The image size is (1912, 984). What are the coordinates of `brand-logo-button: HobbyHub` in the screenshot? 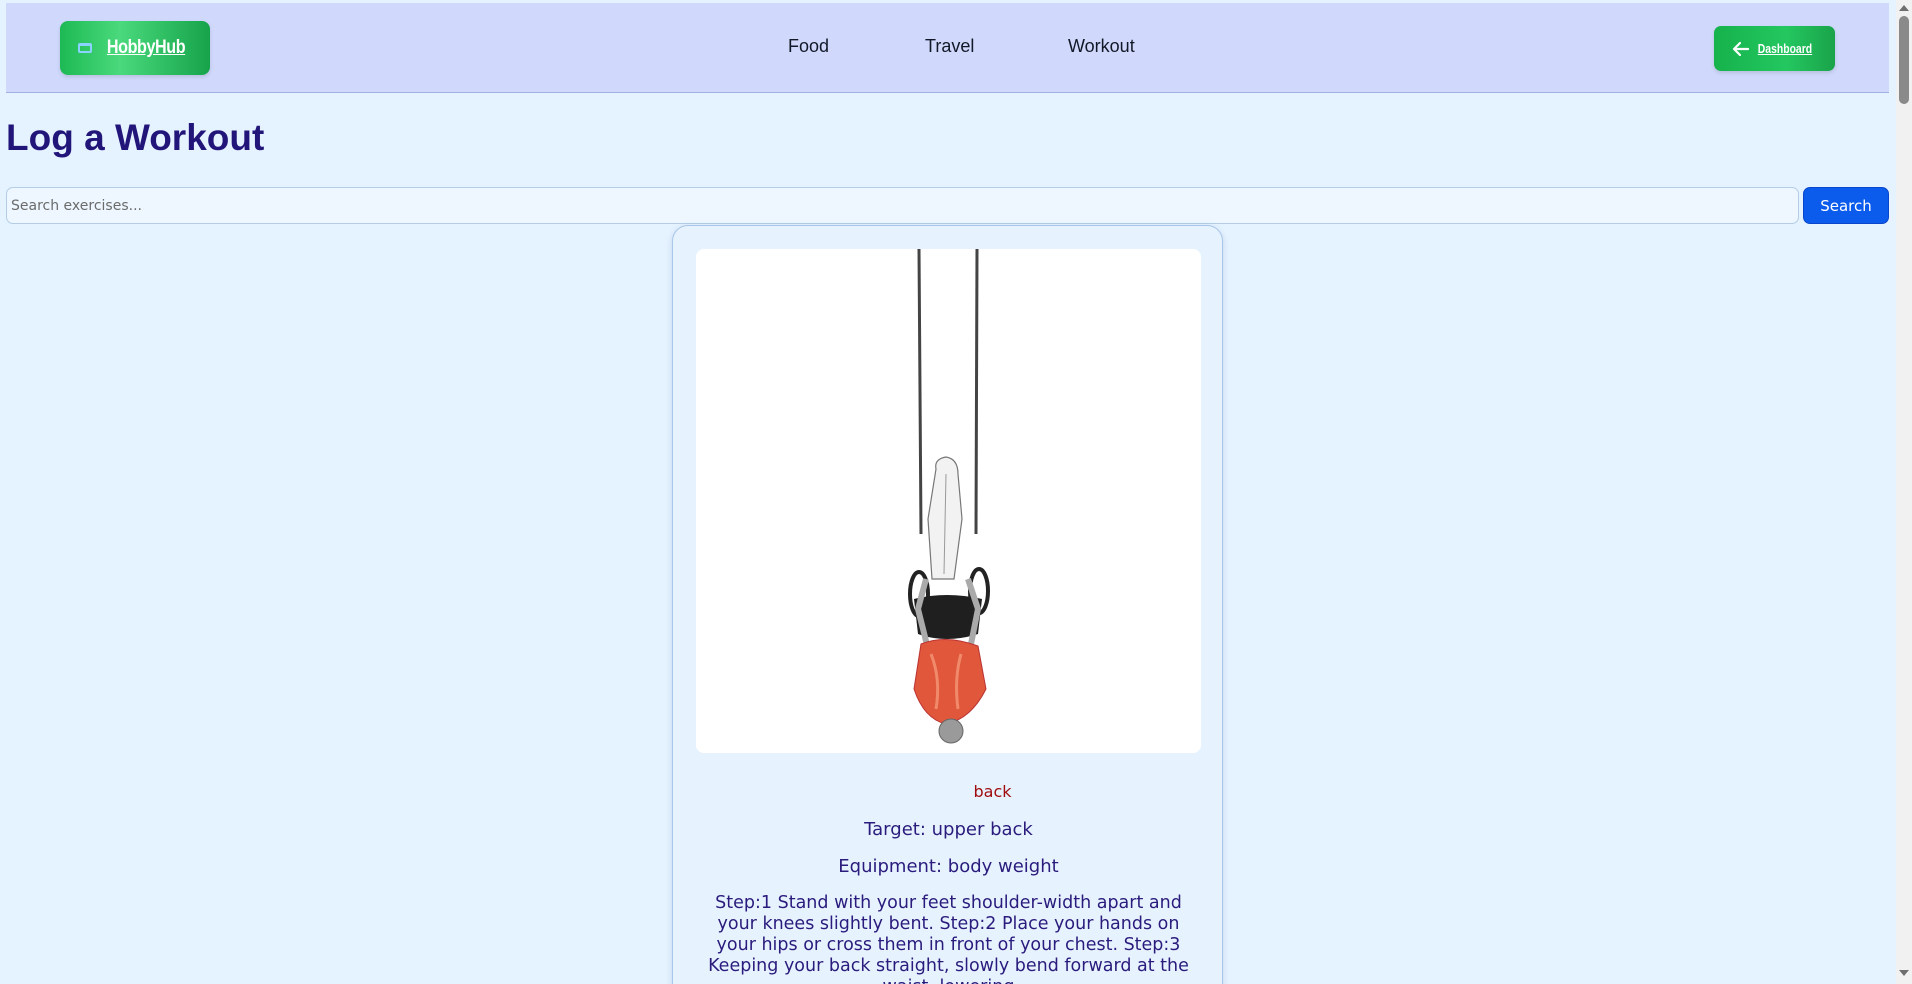 It's located at (135, 48).